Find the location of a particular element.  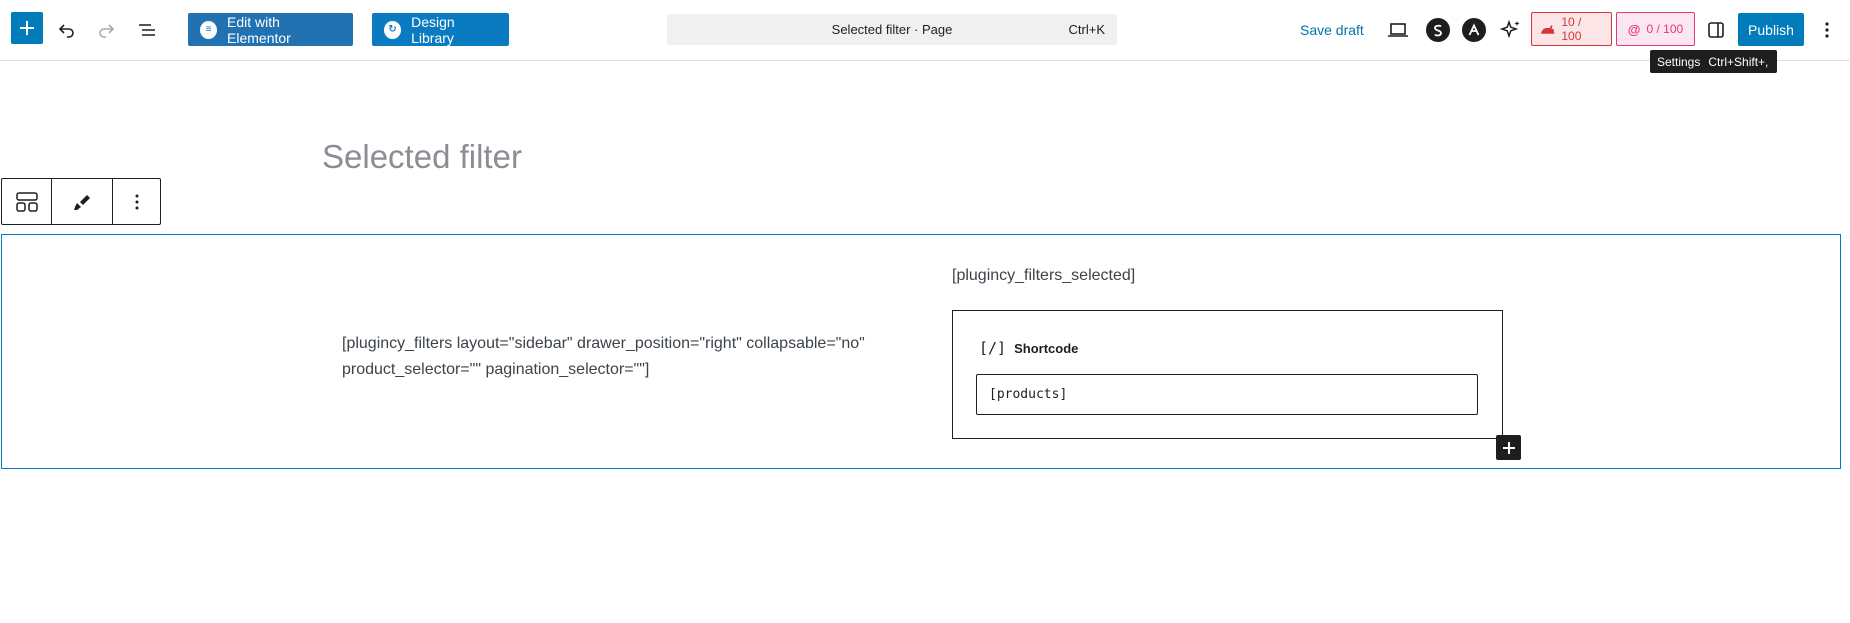

command-palette-shortcut: Ctrl+K is located at coordinates (1086, 29).